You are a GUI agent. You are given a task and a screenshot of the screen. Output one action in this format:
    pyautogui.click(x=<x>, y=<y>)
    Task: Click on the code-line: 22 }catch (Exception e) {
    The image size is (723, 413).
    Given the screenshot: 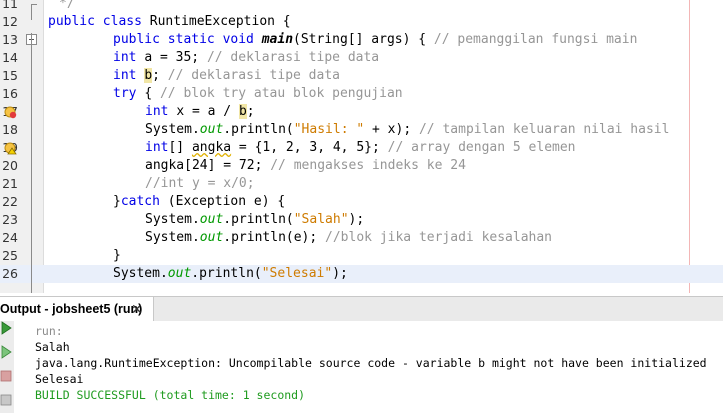 What is the action you would take?
    pyautogui.click(x=361, y=202)
    